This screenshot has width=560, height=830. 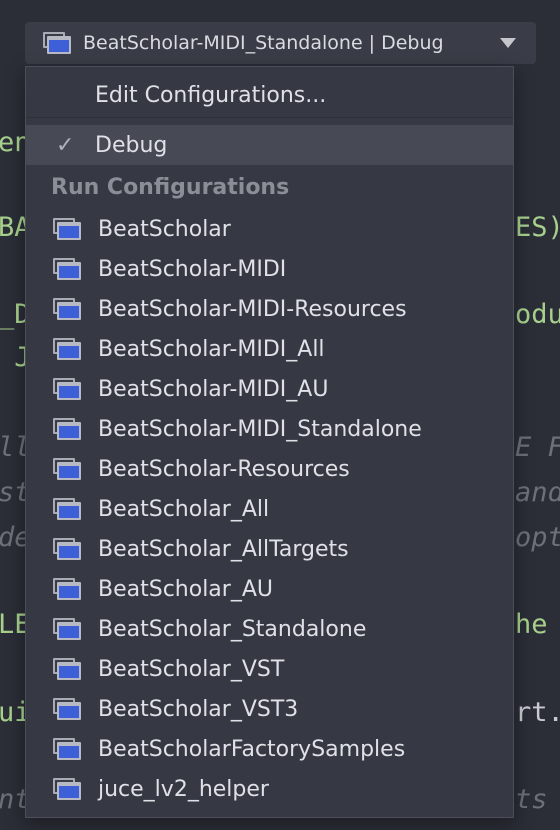 What do you see at coordinates (170, 187) in the screenshot?
I see `run-configurations-header: Run Configurations` at bounding box center [170, 187].